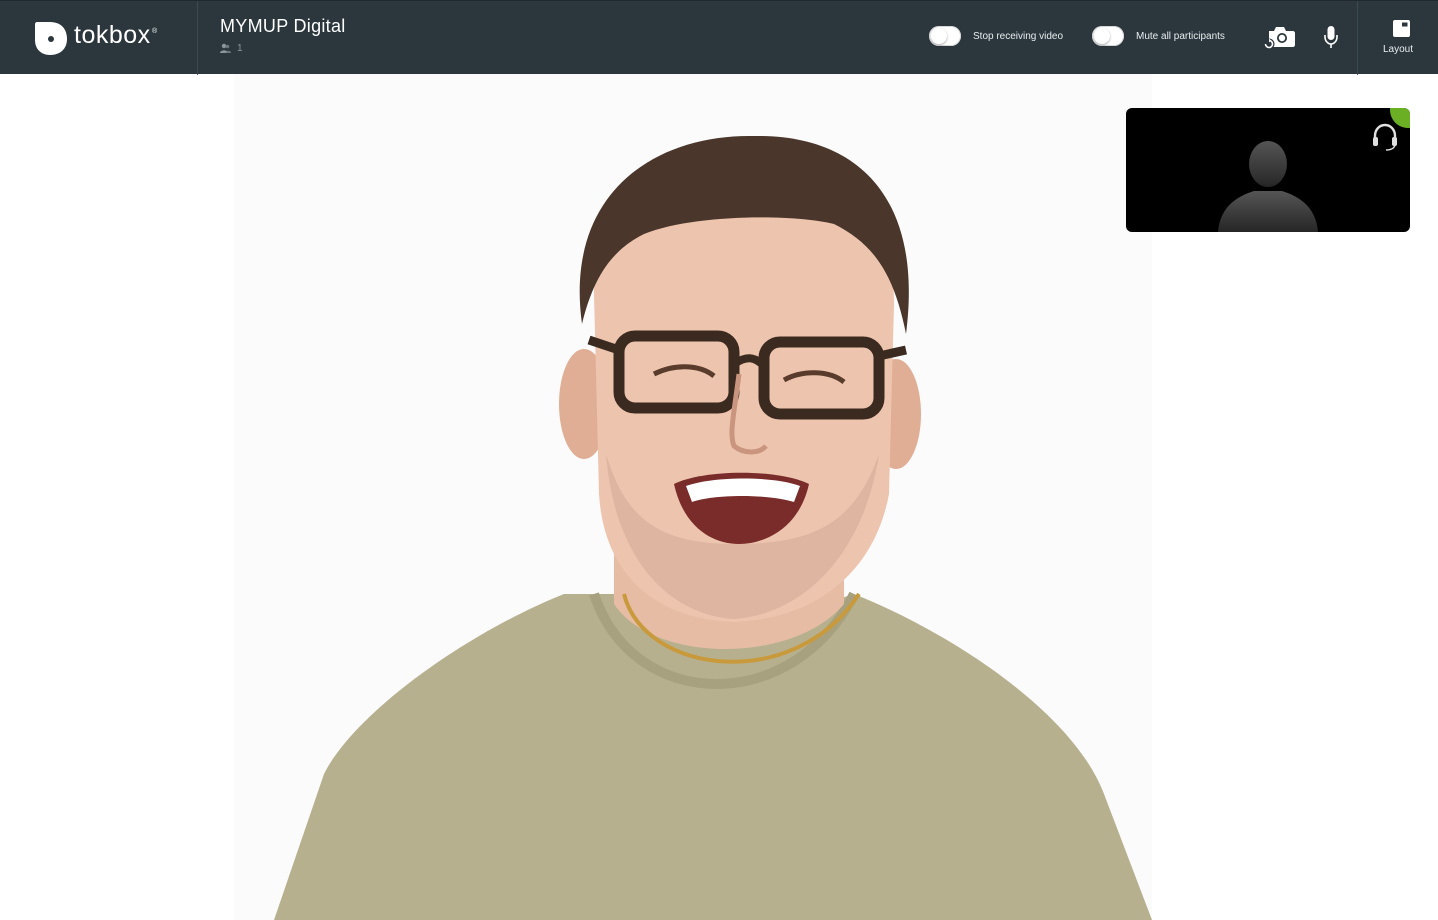  What do you see at coordinates (1018, 36) in the screenshot?
I see `stop-receiving-video-label: Stop receiving video` at bounding box center [1018, 36].